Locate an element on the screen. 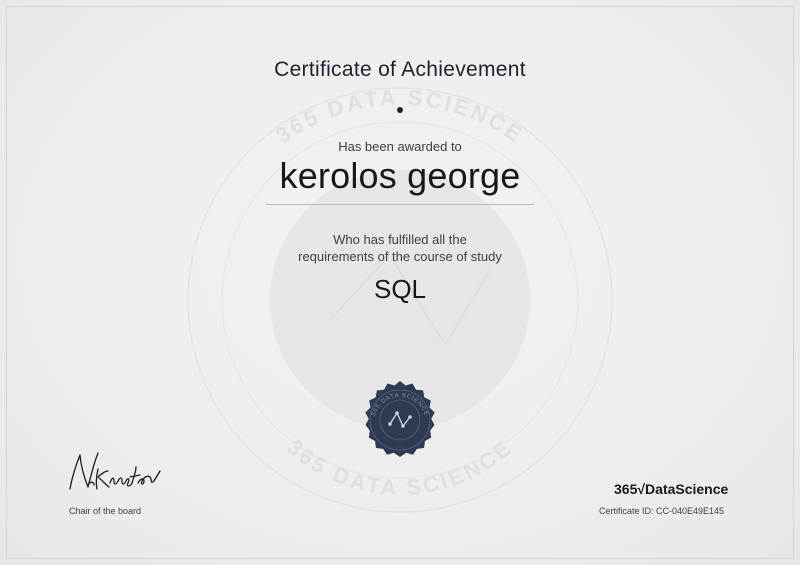 This screenshot has height=565, width=800. requirements-line-1: Who has fulfilled all the is located at coordinates (400, 239).